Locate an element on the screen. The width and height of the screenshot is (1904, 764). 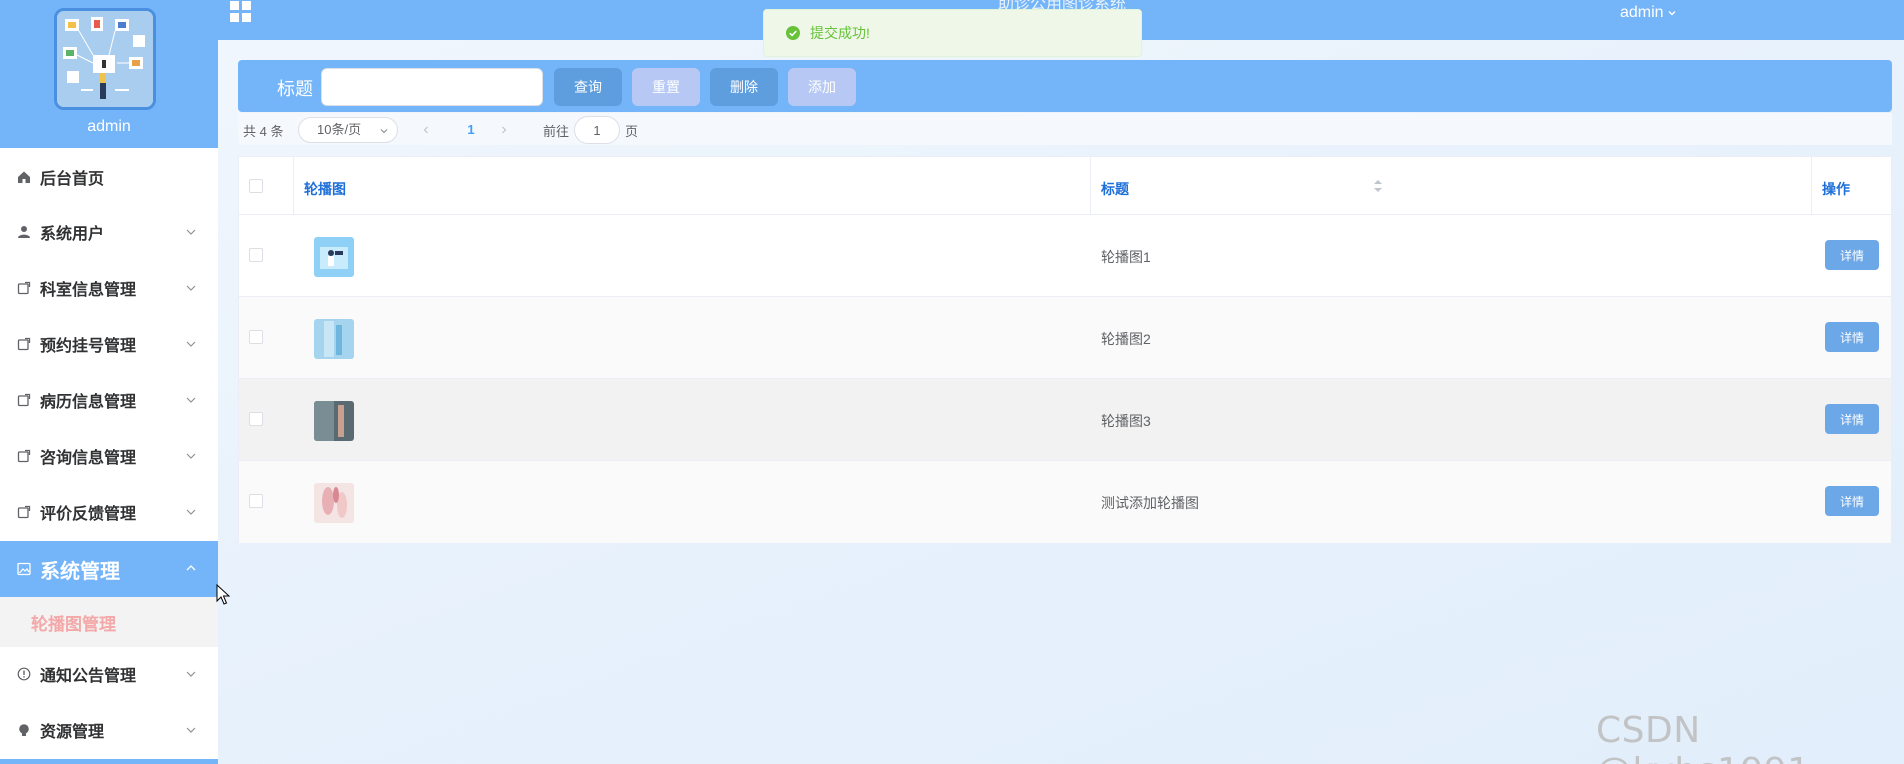
column-header-actions: 操作 is located at coordinates (1836, 189).